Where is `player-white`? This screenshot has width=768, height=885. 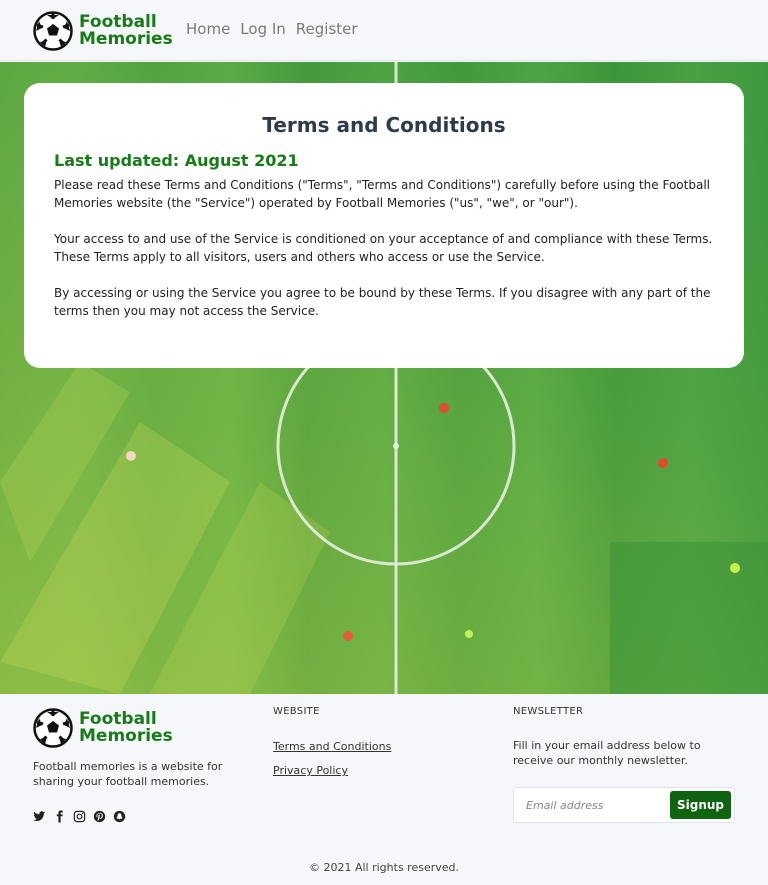
player-white is located at coordinates (131, 456).